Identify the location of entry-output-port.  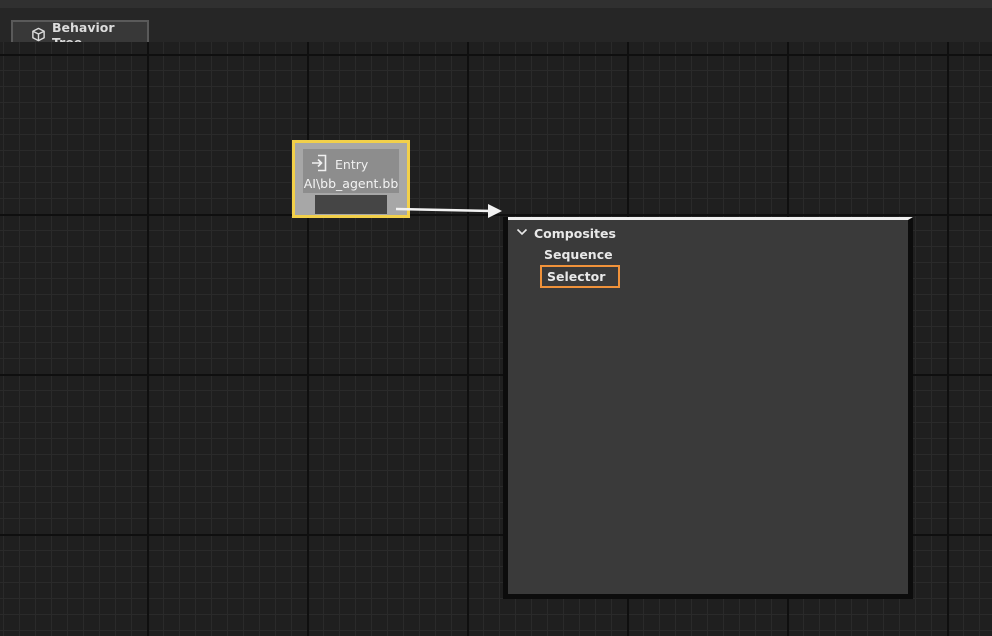
(351, 204).